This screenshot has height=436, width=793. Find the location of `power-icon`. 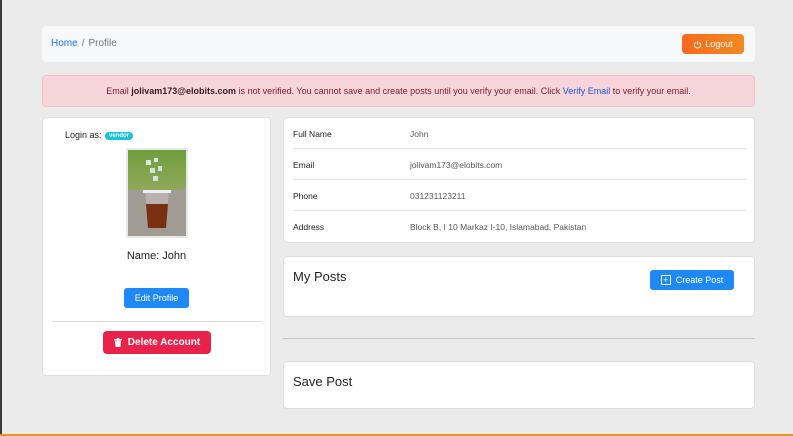

power-icon is located at coordinates (698, 44).